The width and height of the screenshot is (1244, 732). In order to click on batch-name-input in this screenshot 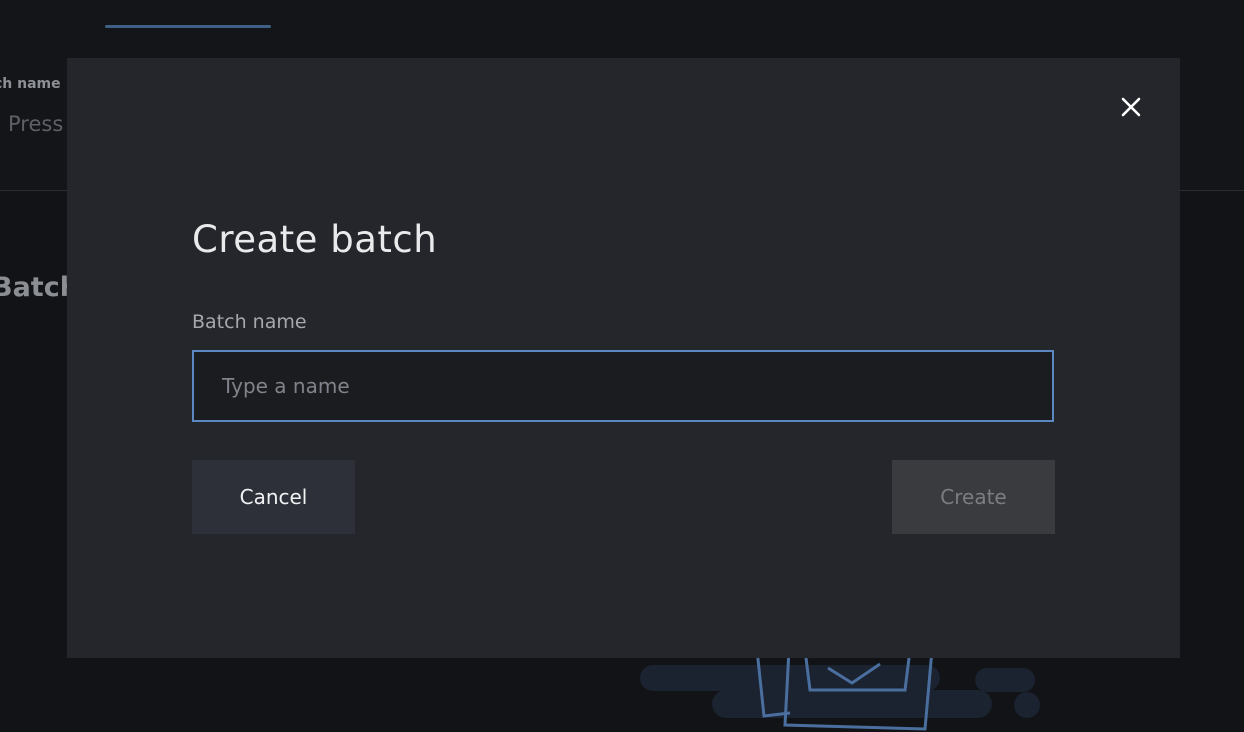, I will do `click(623, 386)`.